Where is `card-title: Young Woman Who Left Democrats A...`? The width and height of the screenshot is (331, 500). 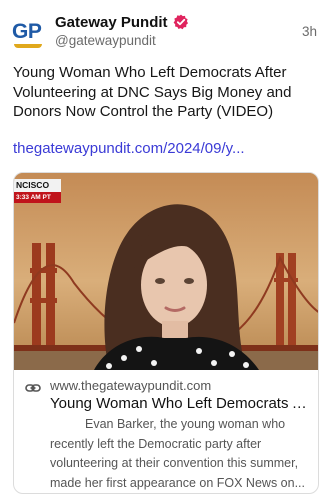 card-title: Young Woman Who Left Democrats A... is located at coordinates (181, 403).